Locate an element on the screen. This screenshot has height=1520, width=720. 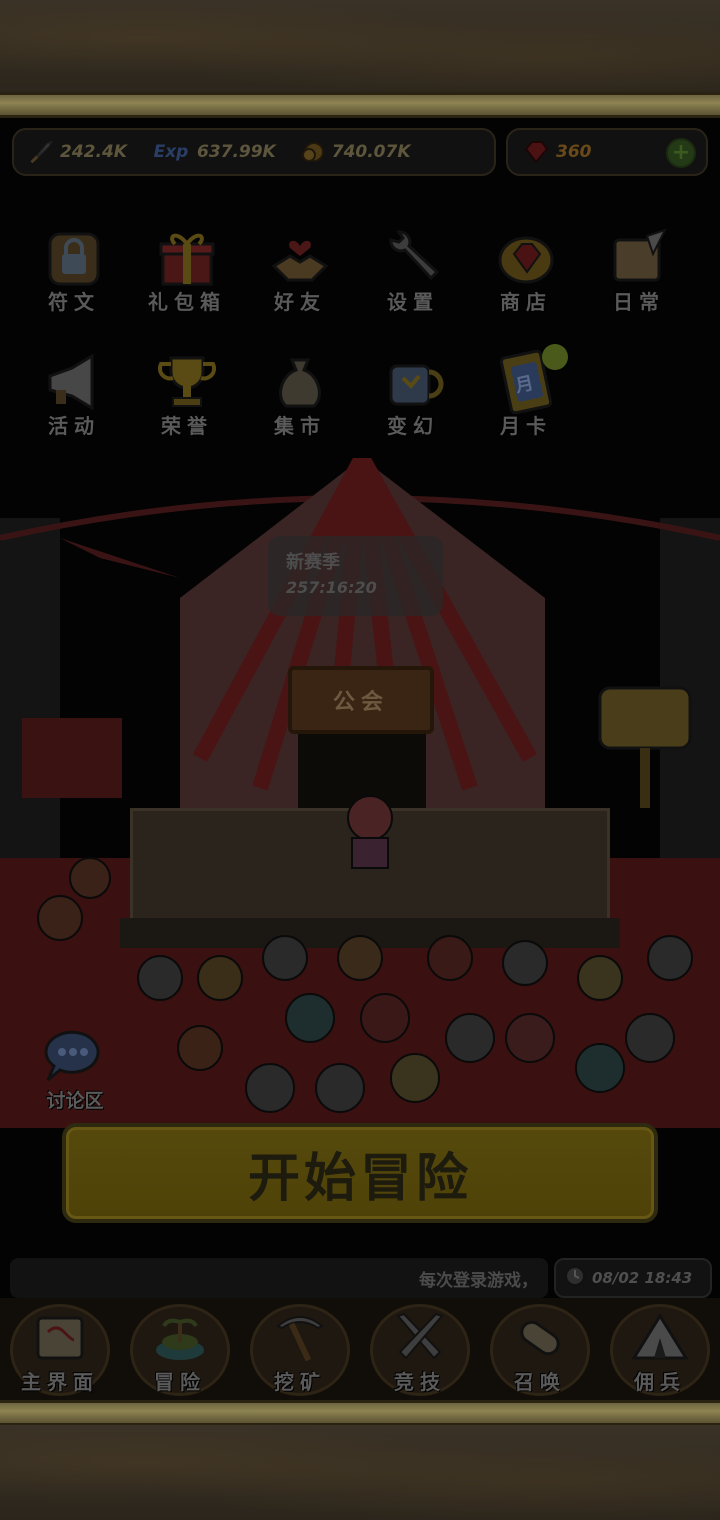
nav-adventure-button: 冒险 is located at coordinates (180, 1349).